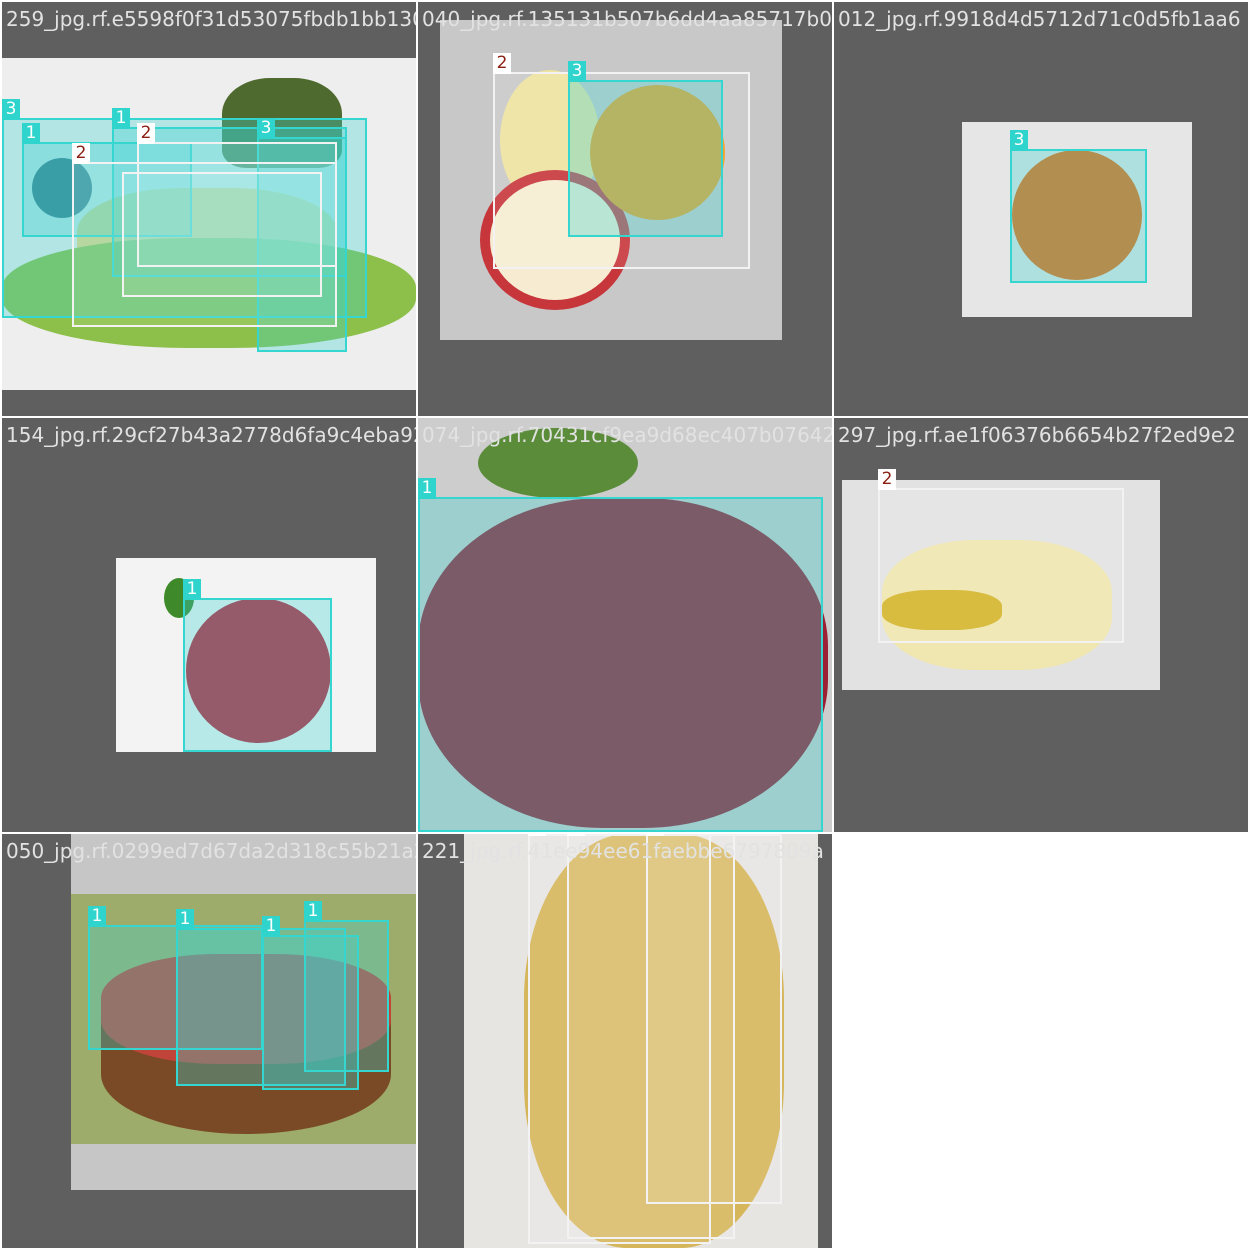  What do you see at coordinates (623, 851) in the screenshot?
I see `tile-title: 221_jpg.rf.41ee94ee61faebbe6797809a` at bounding box center [623, 851].